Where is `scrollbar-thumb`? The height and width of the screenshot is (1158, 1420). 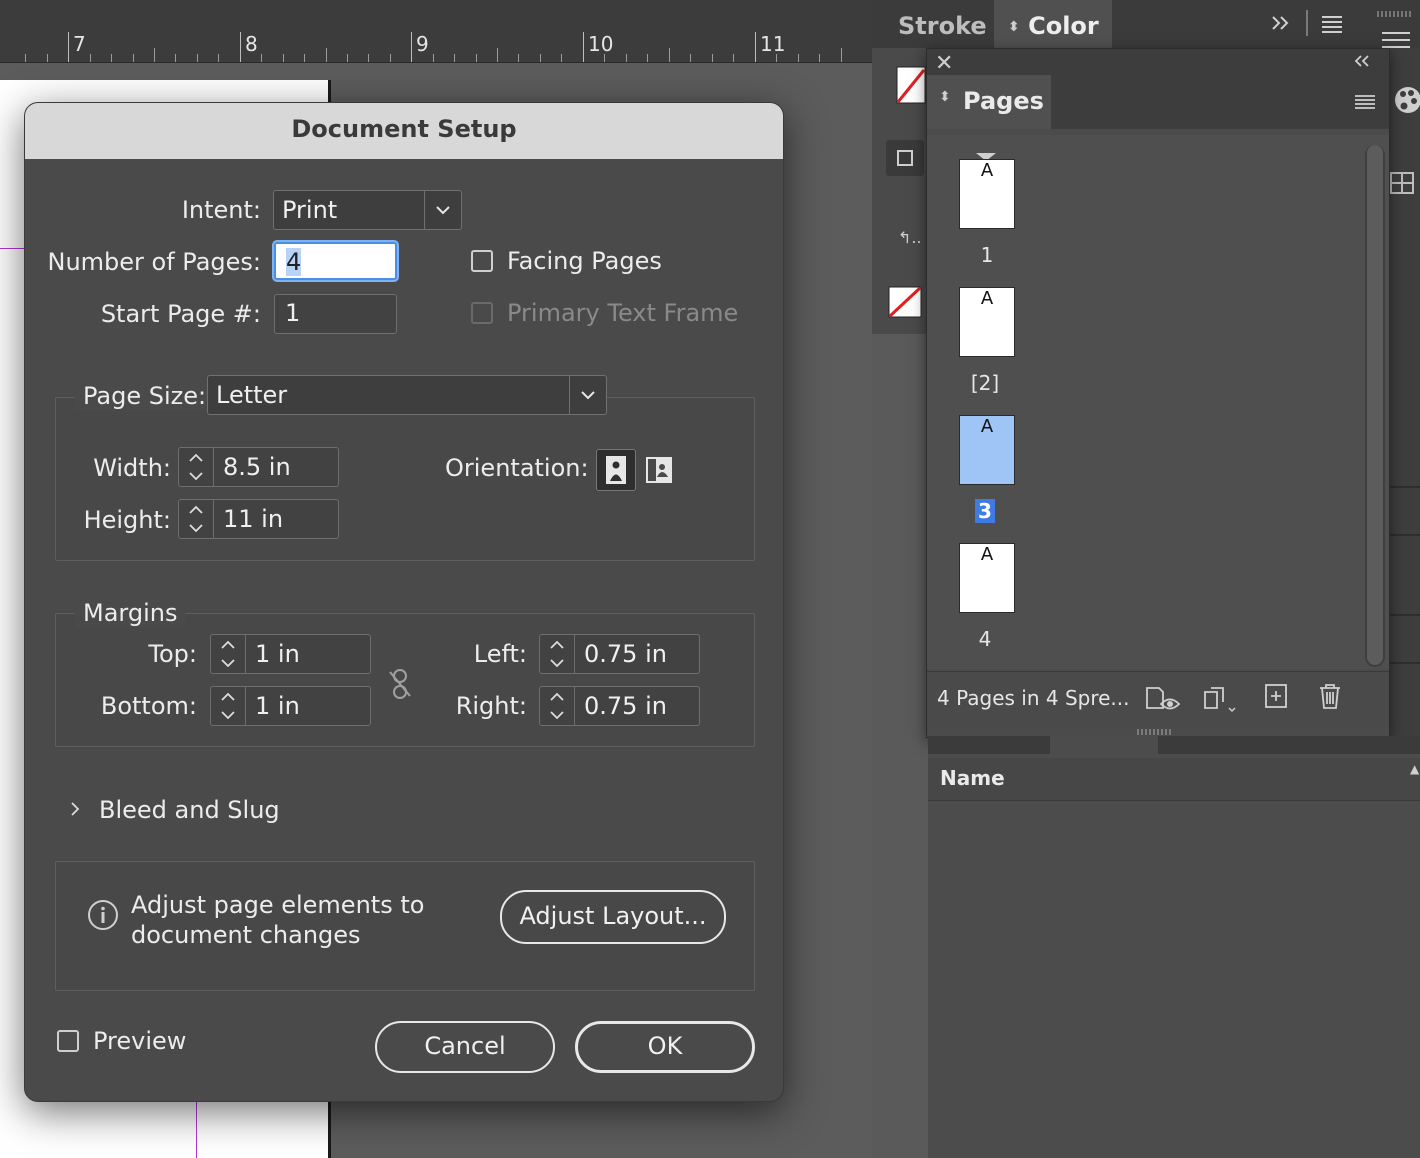
scrollbar-thumb is located at coordinates (1375, 405).